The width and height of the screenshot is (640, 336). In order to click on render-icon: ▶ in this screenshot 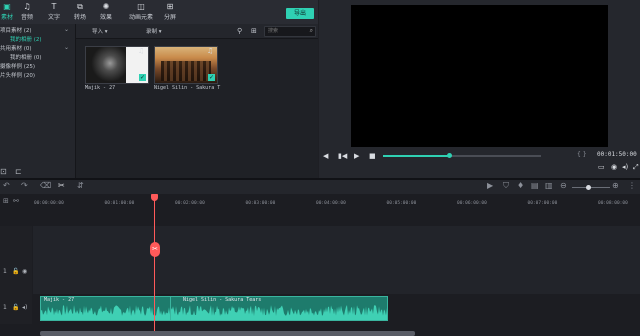, I will do `click(490, 185)`.